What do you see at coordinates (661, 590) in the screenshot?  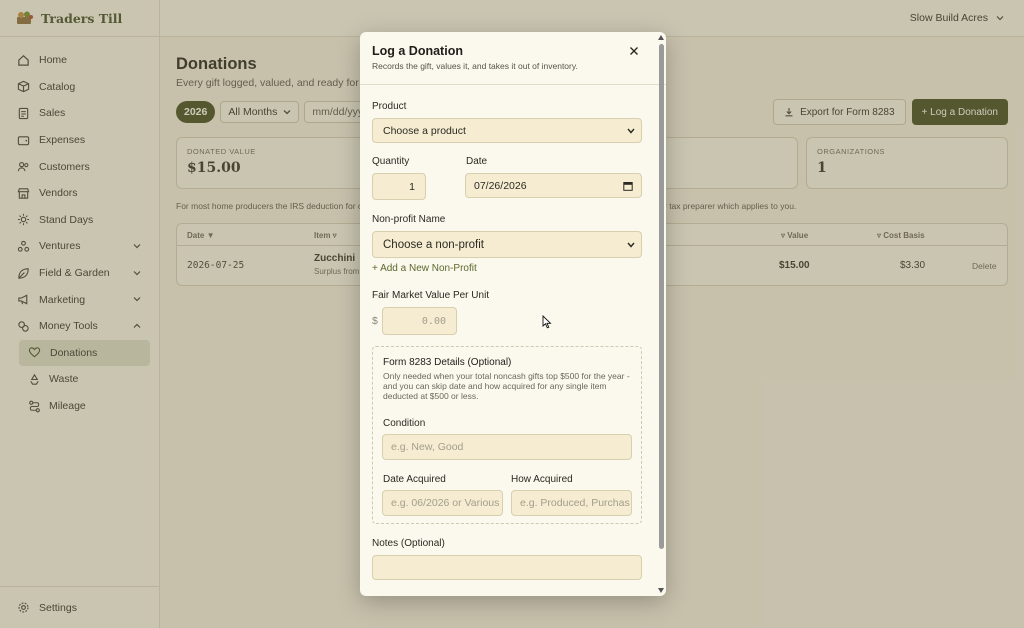 I see `scroll-down-arrow` at bounding box center [661, 590].